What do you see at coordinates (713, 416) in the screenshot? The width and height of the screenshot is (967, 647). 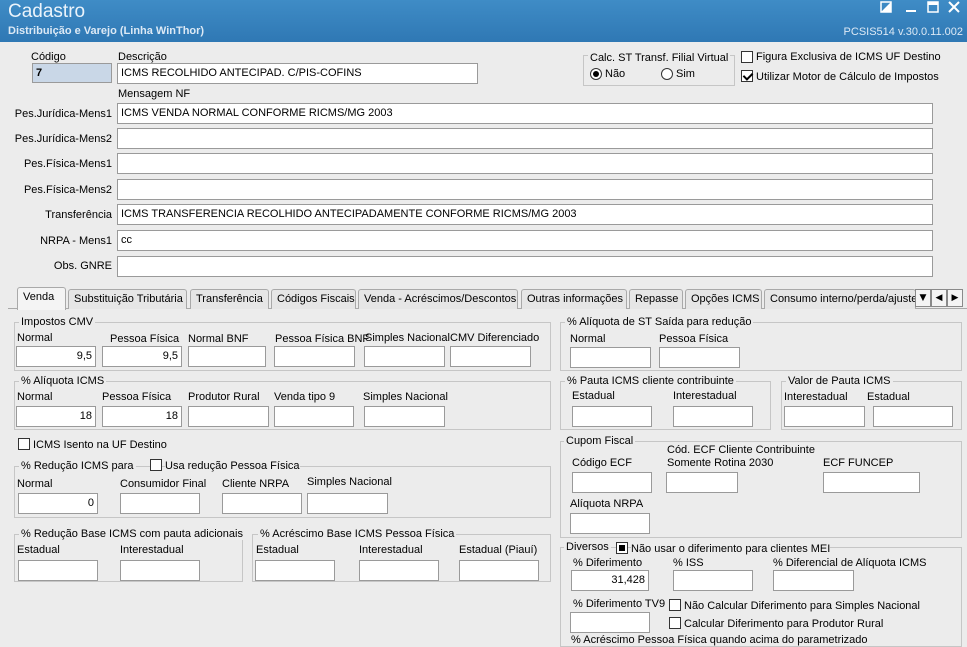 I see `pc-interestadual-field` at bounding box center [713, 416].